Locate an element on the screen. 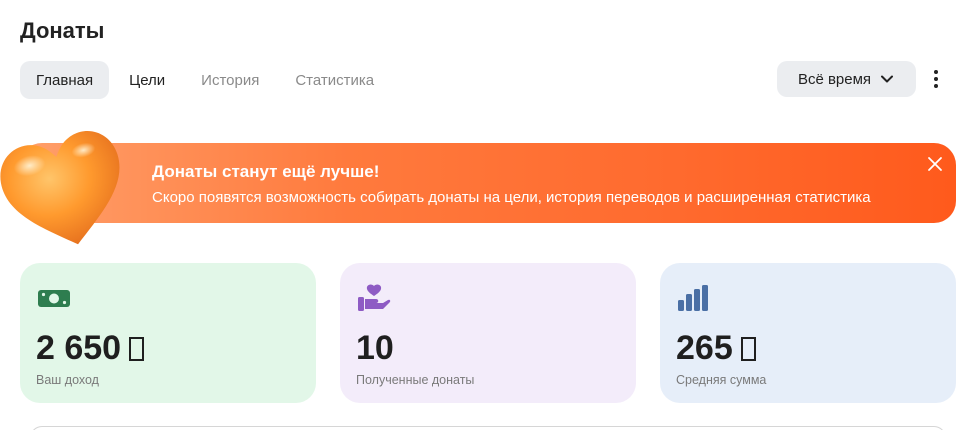 The width and height of the screenshot is (968, 430). period-dropdown: Всё время is located at coordinates (846, 79).